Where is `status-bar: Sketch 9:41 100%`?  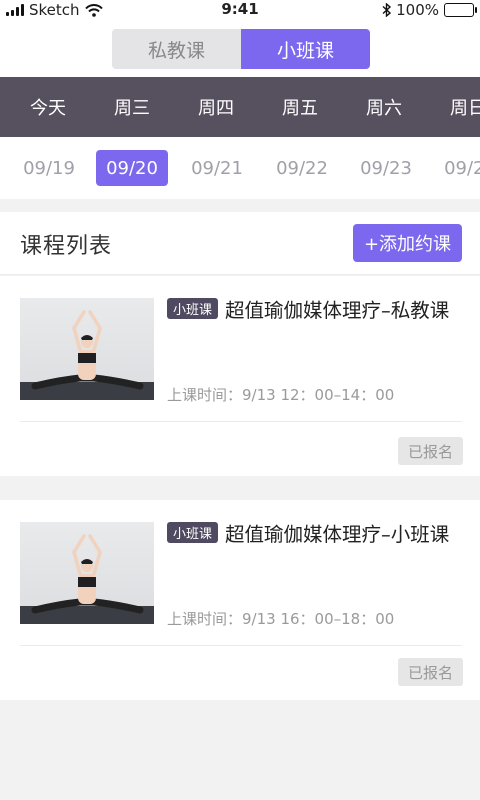
status-bar: Sketch 9:41 100% is located at coordinates (240, 10).